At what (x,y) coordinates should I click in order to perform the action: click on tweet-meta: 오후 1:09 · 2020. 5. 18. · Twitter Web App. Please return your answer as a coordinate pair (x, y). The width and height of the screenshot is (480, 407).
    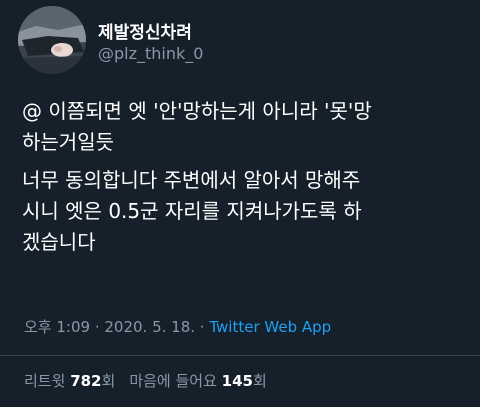
    Looking at the image, I should click on (177, 326).